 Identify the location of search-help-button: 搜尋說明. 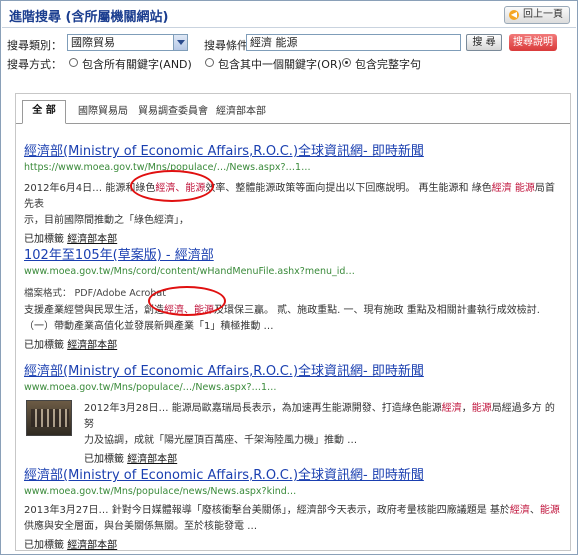
(533, 42).